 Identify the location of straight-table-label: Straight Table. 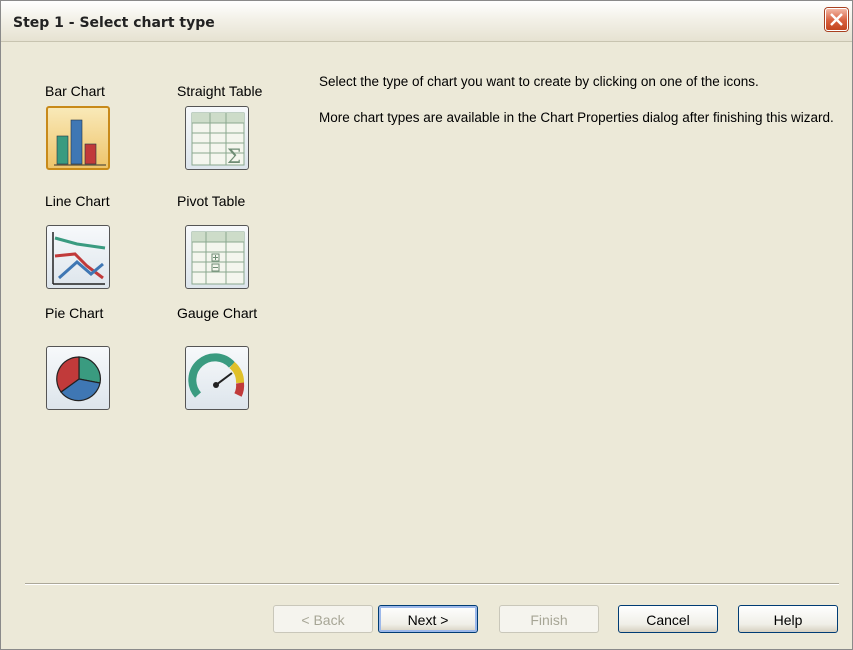
(220, 91).